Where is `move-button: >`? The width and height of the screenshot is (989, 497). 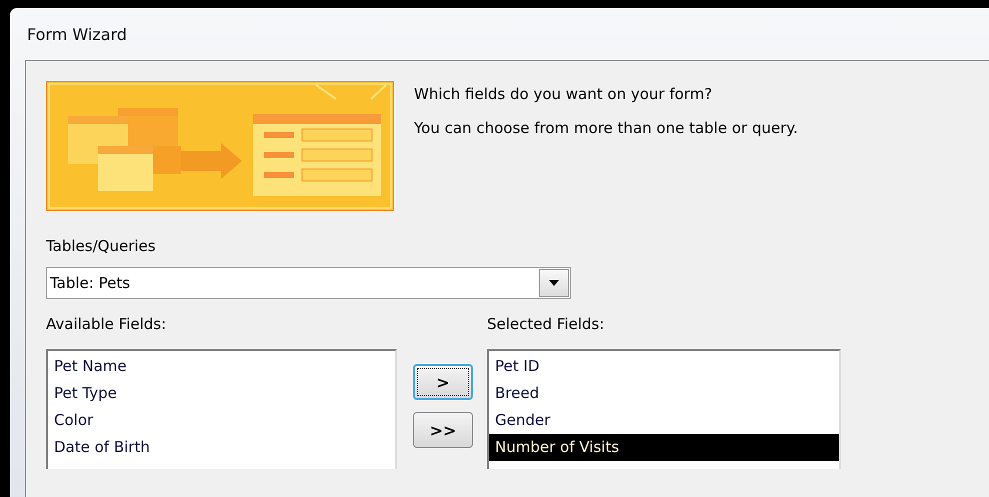 move-button: > is located at coordinates (443, 382).